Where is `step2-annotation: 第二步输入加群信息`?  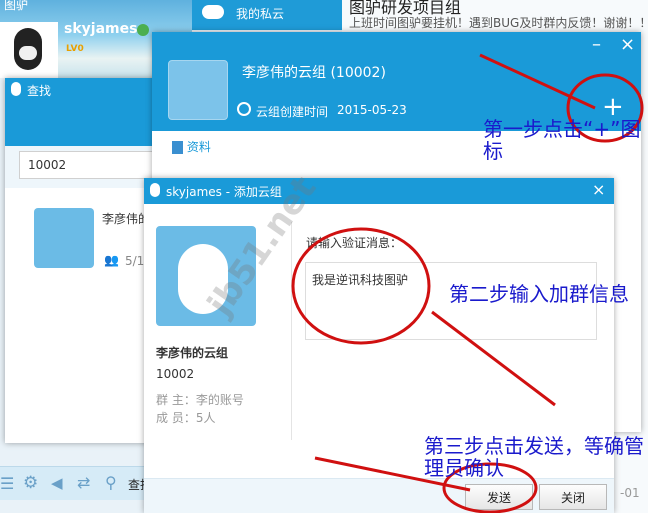 step2-annotation: 第二步输入加群信息 is located at coordinates (539, 294).